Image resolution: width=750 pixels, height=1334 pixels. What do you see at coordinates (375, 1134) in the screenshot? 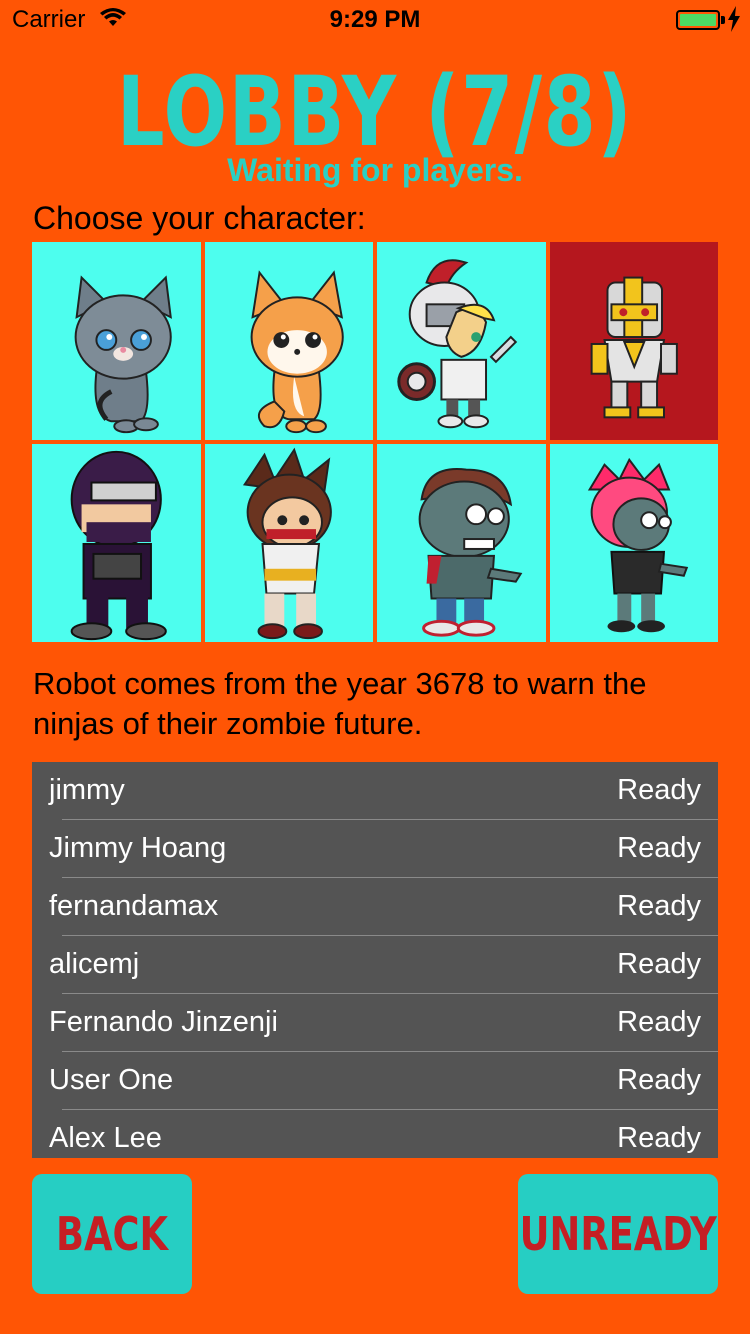
I see `player-row: Alex Lee Ready` at bounding box center [375, 1134].